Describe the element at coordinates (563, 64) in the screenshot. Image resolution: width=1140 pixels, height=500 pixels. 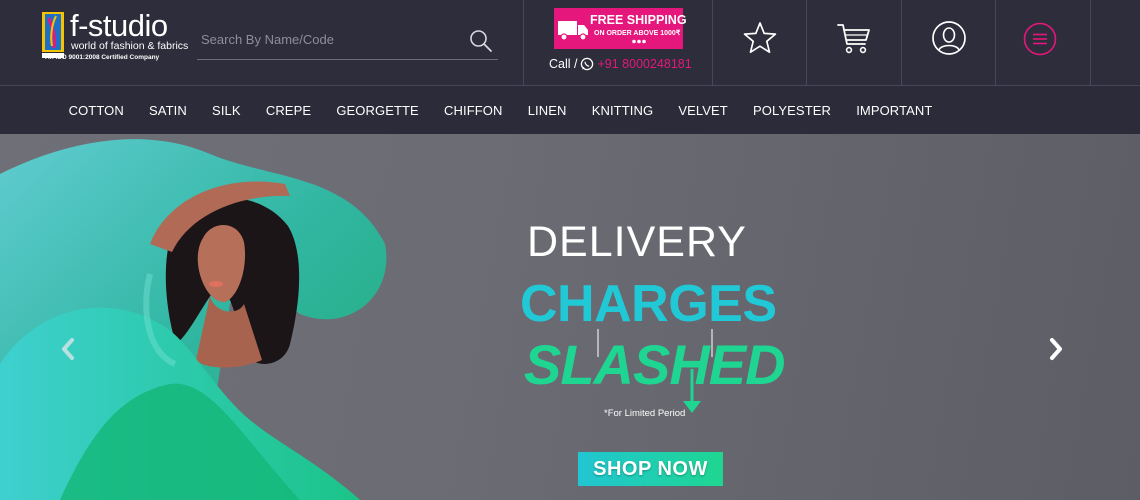
I see `call-label: Call /` at that location.